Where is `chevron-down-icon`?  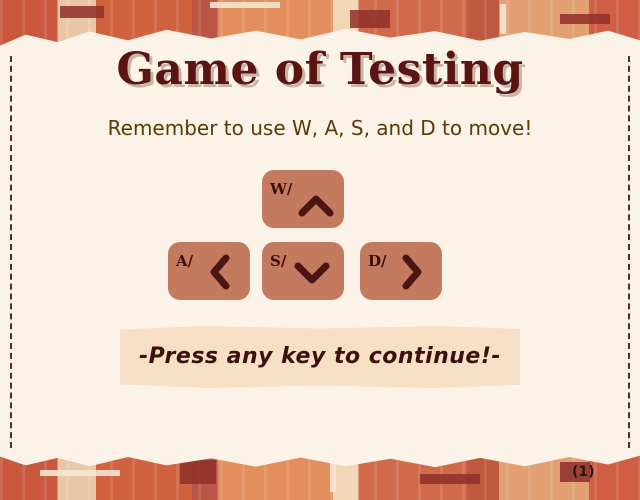
chevron-down-icon is located at coordinates (312, 273).